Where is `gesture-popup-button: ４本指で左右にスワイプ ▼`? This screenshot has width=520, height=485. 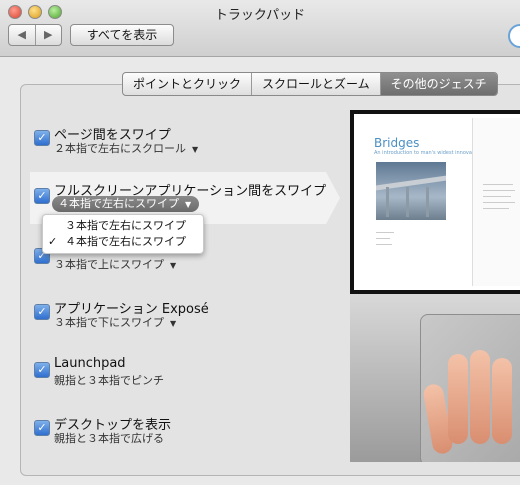 gesture-popup-button: ４本指で左右にスワイプ ▼ is located at coordinates (126, 204).